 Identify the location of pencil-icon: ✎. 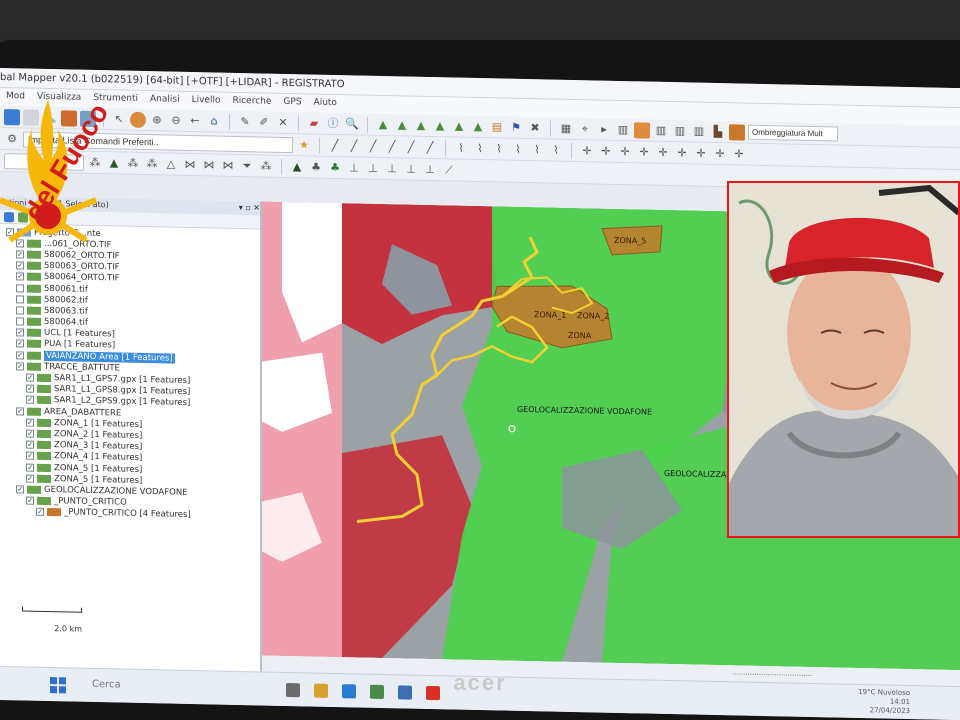
(245, 121).